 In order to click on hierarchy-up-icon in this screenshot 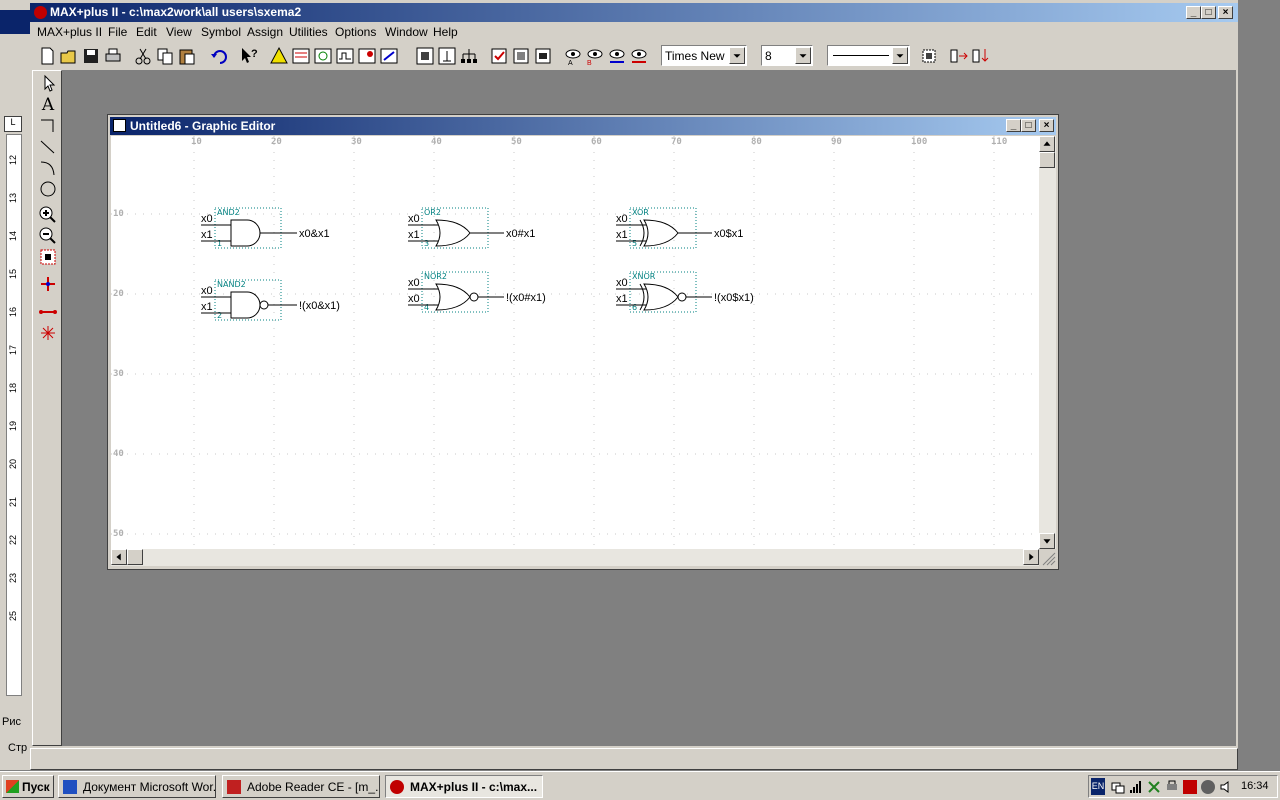, I will do `click(447, 56)`.